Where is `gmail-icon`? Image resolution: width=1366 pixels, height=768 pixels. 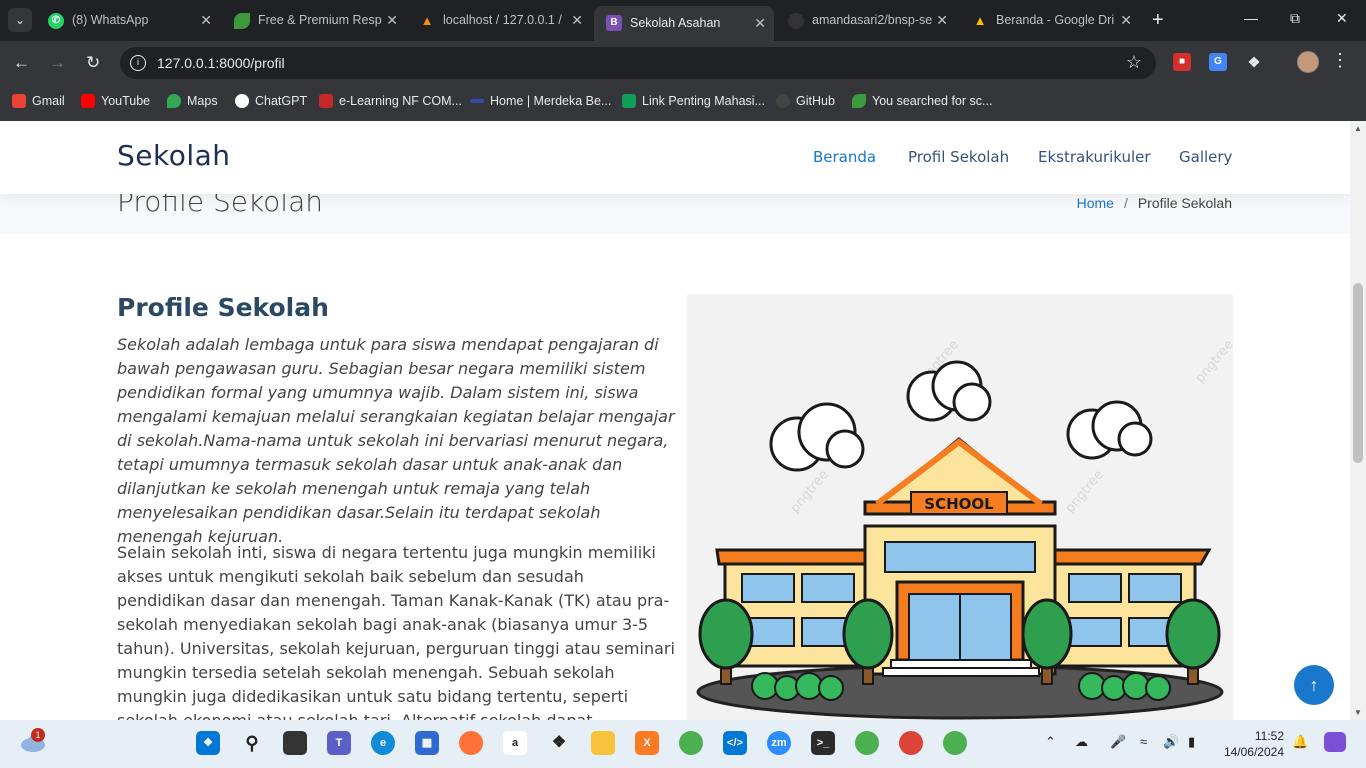 gmail-icon is located at coordinates (19, 101).